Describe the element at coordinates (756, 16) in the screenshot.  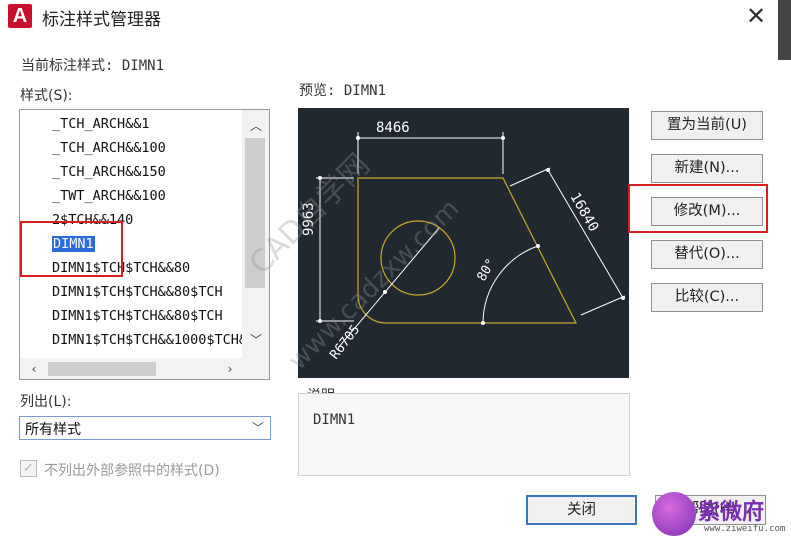
I see `close-icon: ✕` at that location.